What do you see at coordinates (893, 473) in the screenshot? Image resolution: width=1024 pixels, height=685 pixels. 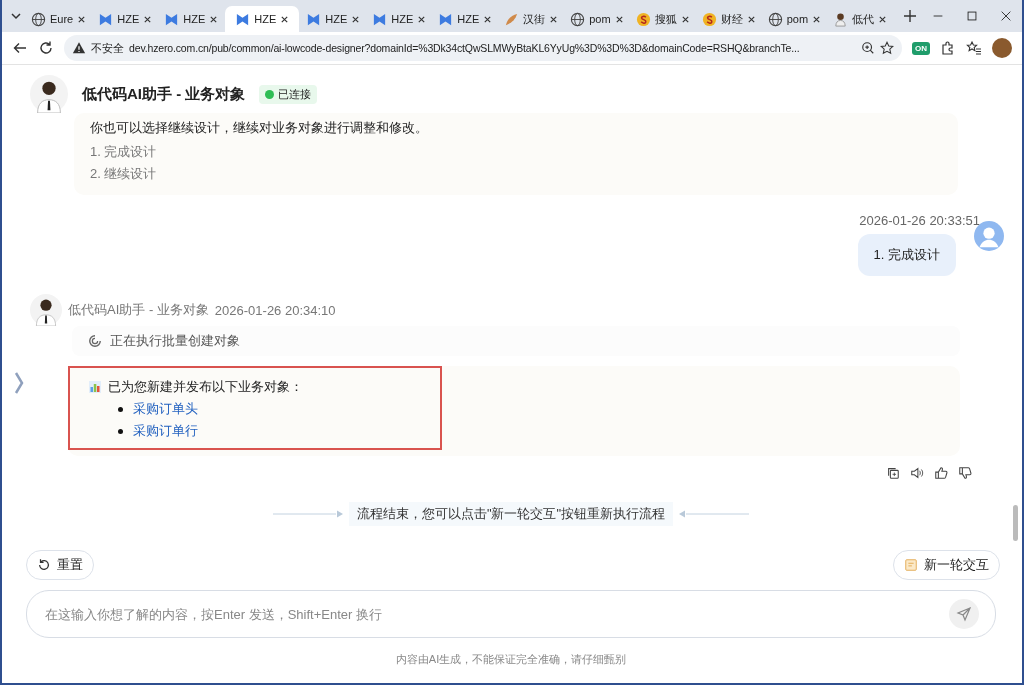 I see `copy-icon` at bounding box center [893, 473].